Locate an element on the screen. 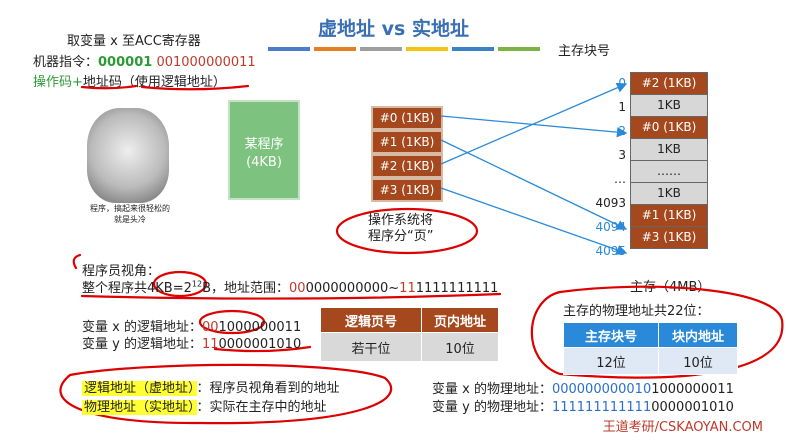 This screenshot has width=787, height=440. phys-address-y: 变量 y 的物理地址：1111111111110000001010 is located at coordinates (583, 407).